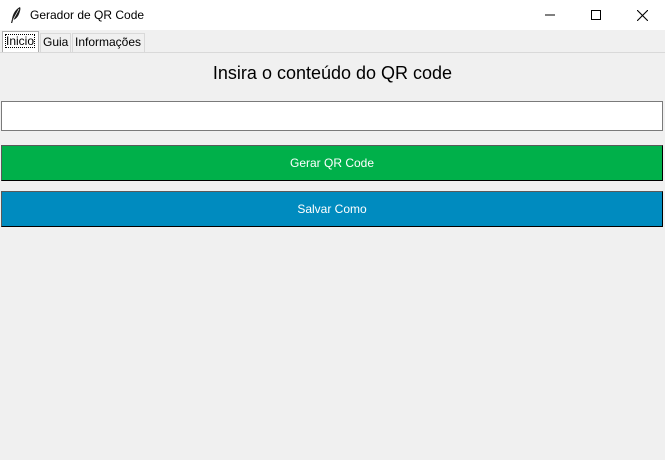  What do you see at coordinates (332, 116) in the screenshot?
I see `qr-content-input` at bounding box center [332, 116].